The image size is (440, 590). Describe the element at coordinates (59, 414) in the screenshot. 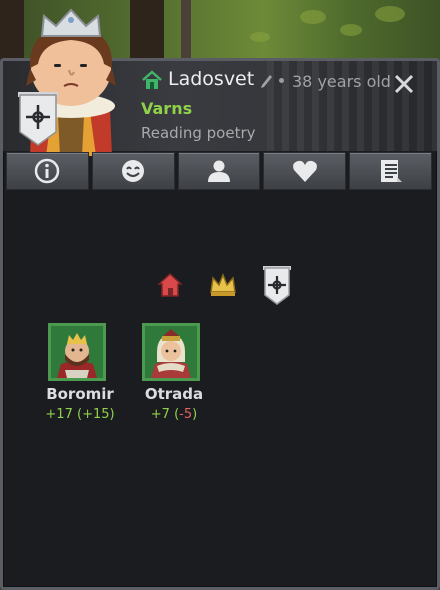

I see `opinion-value: +17` at that location.